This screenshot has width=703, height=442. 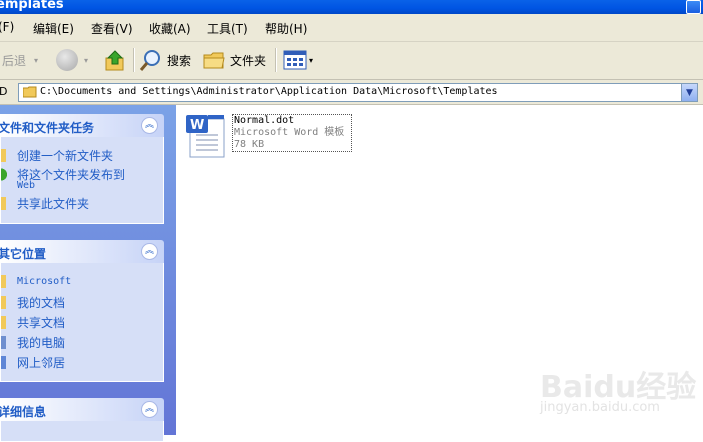 I want to click on views-dropdown-icon: ▾, so click(x=311, y=60).